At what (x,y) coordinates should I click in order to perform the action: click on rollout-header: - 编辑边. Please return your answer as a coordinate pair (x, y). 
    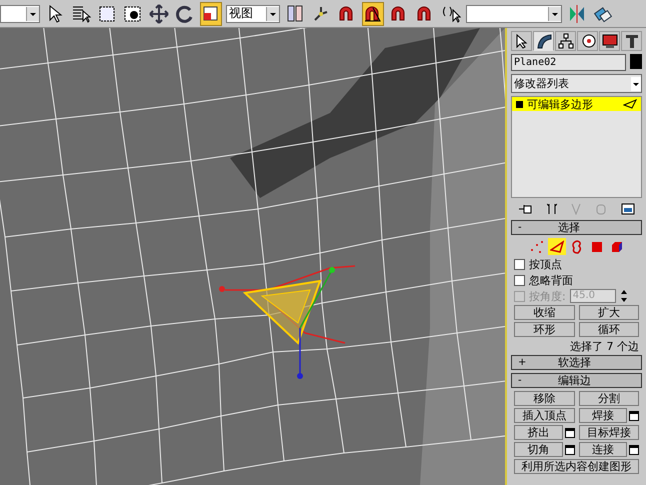
    Looking at the image, I should click on (576, 380).